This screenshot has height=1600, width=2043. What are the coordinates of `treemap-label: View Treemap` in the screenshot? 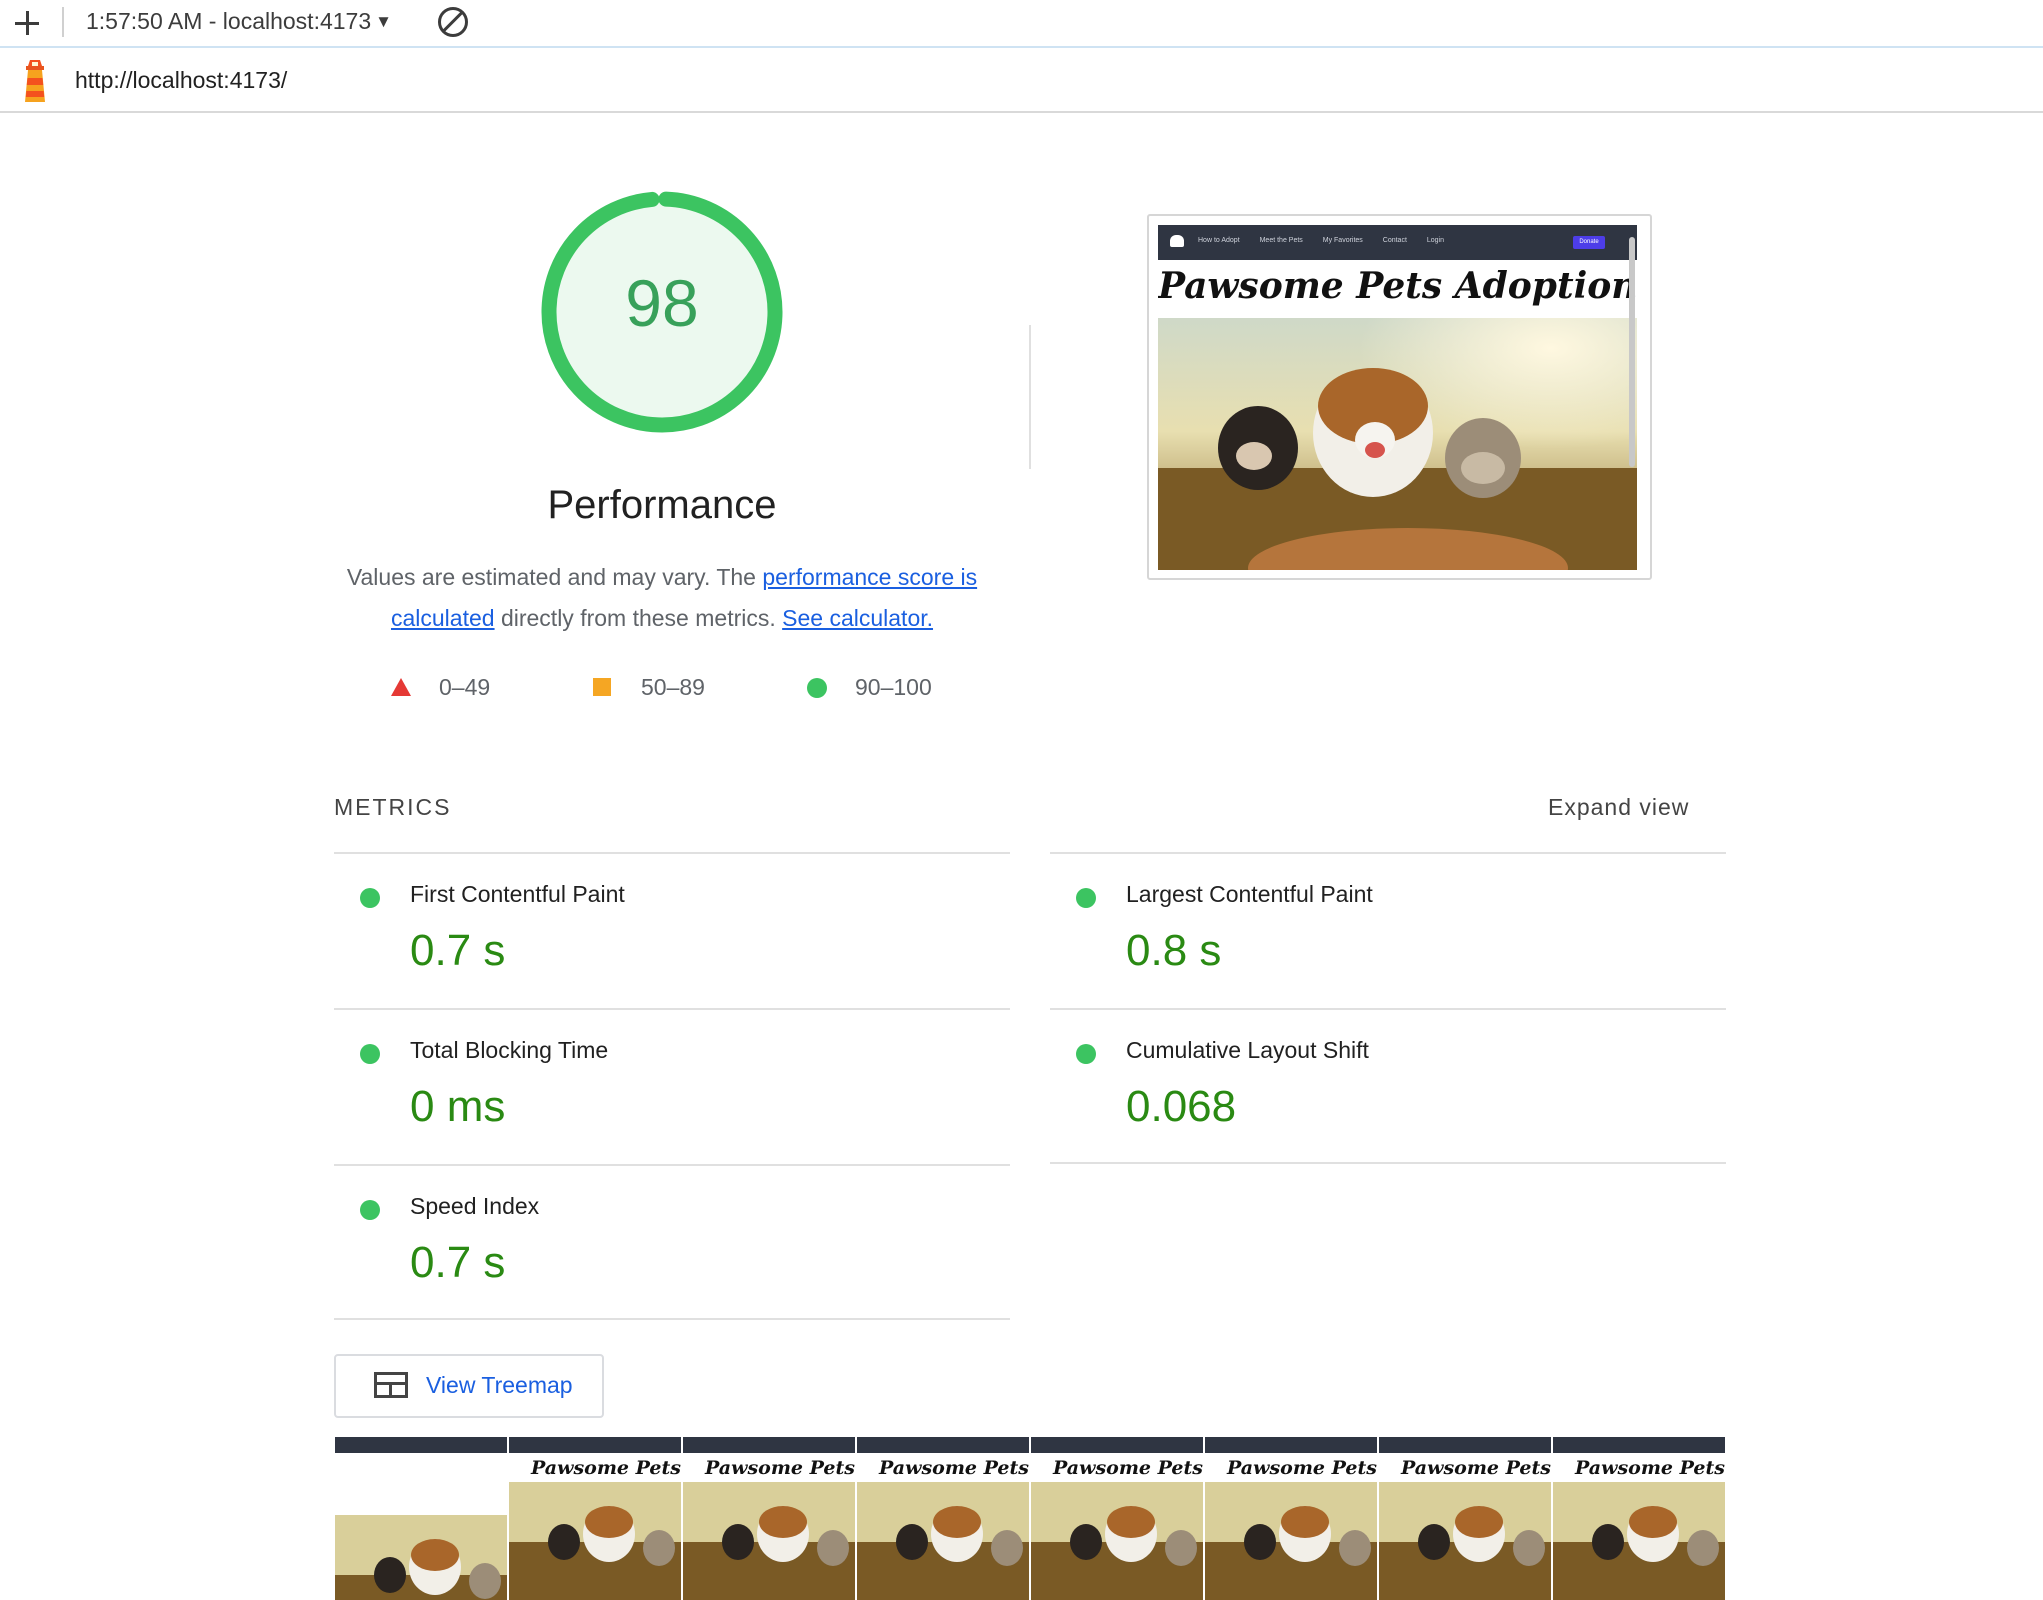 It's located at (499, 1385).